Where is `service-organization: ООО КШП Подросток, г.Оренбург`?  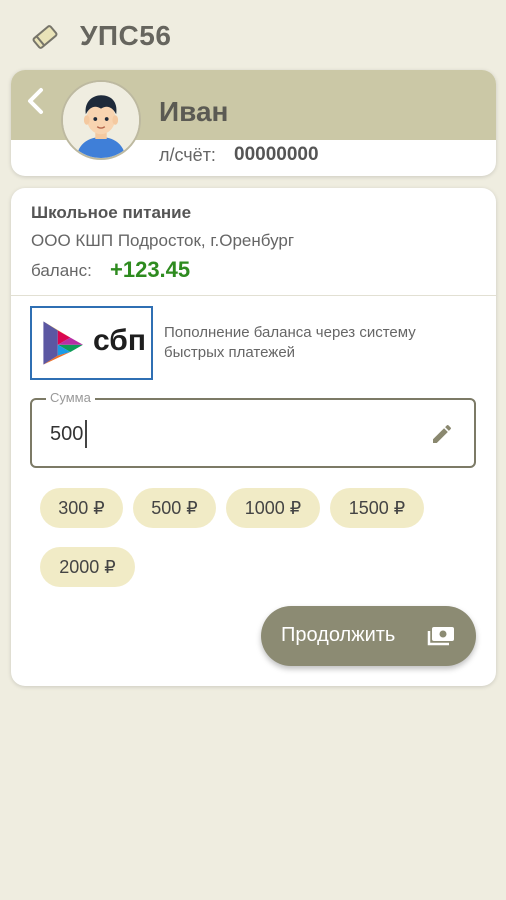 service-organization: ООО КШП Подросток, г.Оренбург is located at coordinates (163, 240).